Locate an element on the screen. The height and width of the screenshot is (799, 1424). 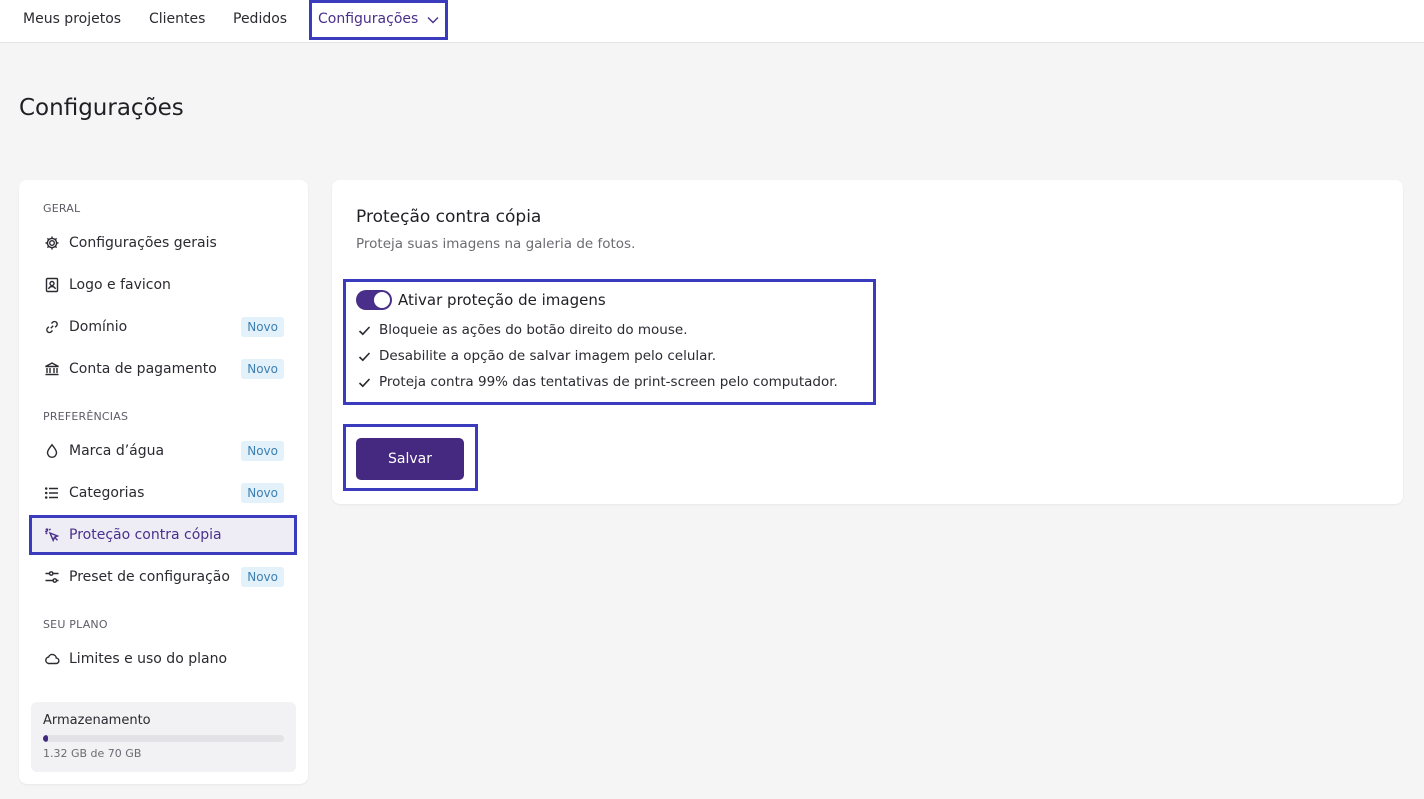
toggle-row: Ativar proteção de imagens is located at coordinates (481, 300).